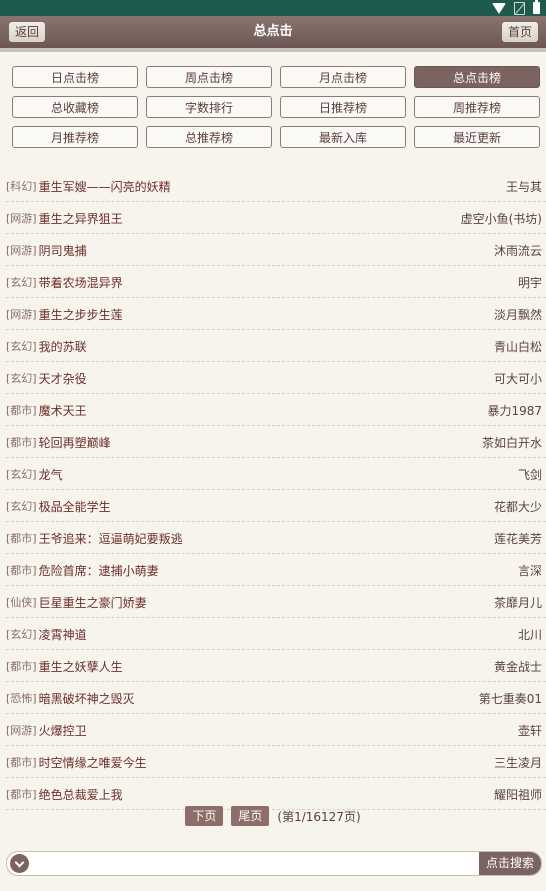 The image size is (546, 891). I want to click on book-info: [仙侠] 巨星重生之豪门娇妻, so click(76, 602).